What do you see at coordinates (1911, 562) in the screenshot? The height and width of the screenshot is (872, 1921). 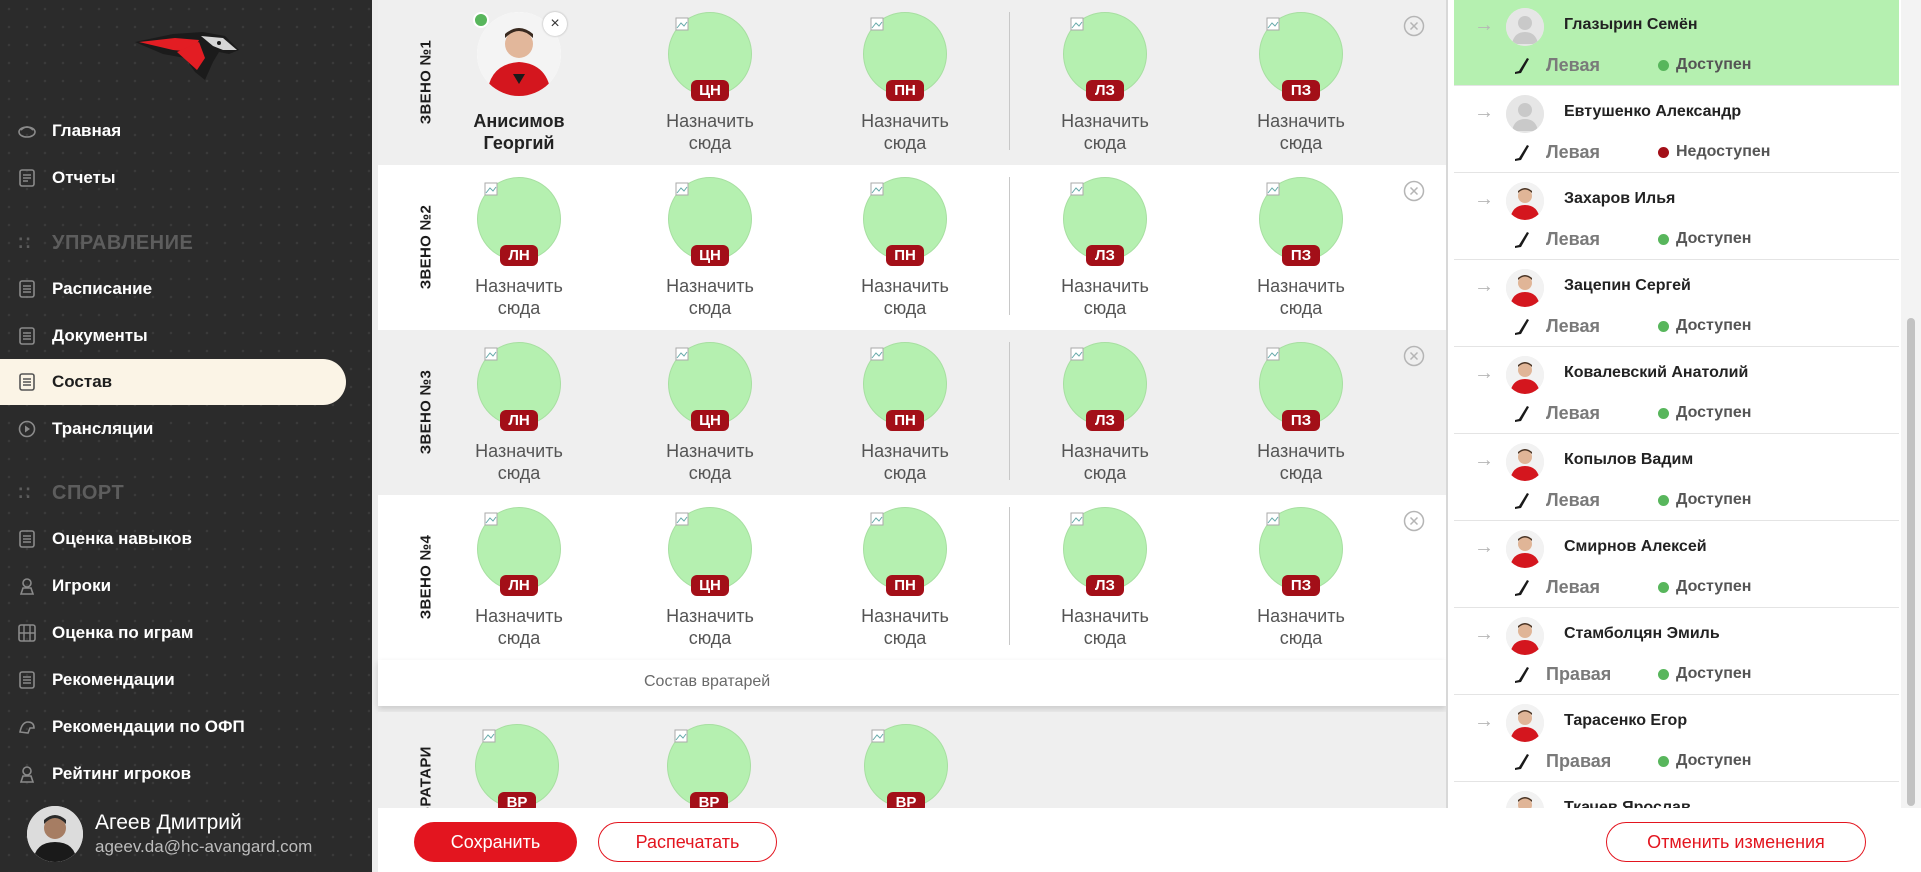 I see `scrollbar-thumb` at bounding box center [1911, 562].